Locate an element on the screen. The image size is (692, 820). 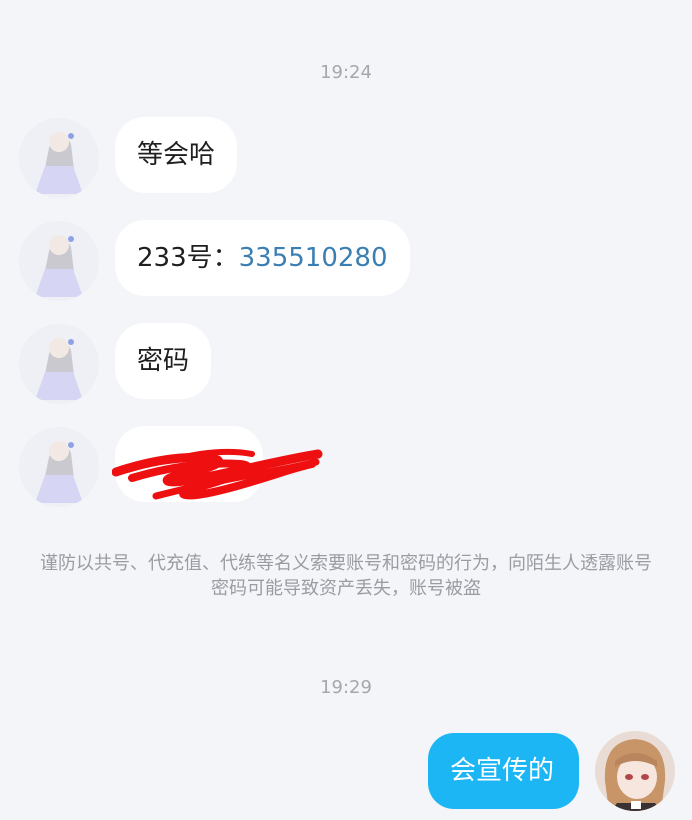
anime-character-avatar-icon is located at coordinates (635, 771).